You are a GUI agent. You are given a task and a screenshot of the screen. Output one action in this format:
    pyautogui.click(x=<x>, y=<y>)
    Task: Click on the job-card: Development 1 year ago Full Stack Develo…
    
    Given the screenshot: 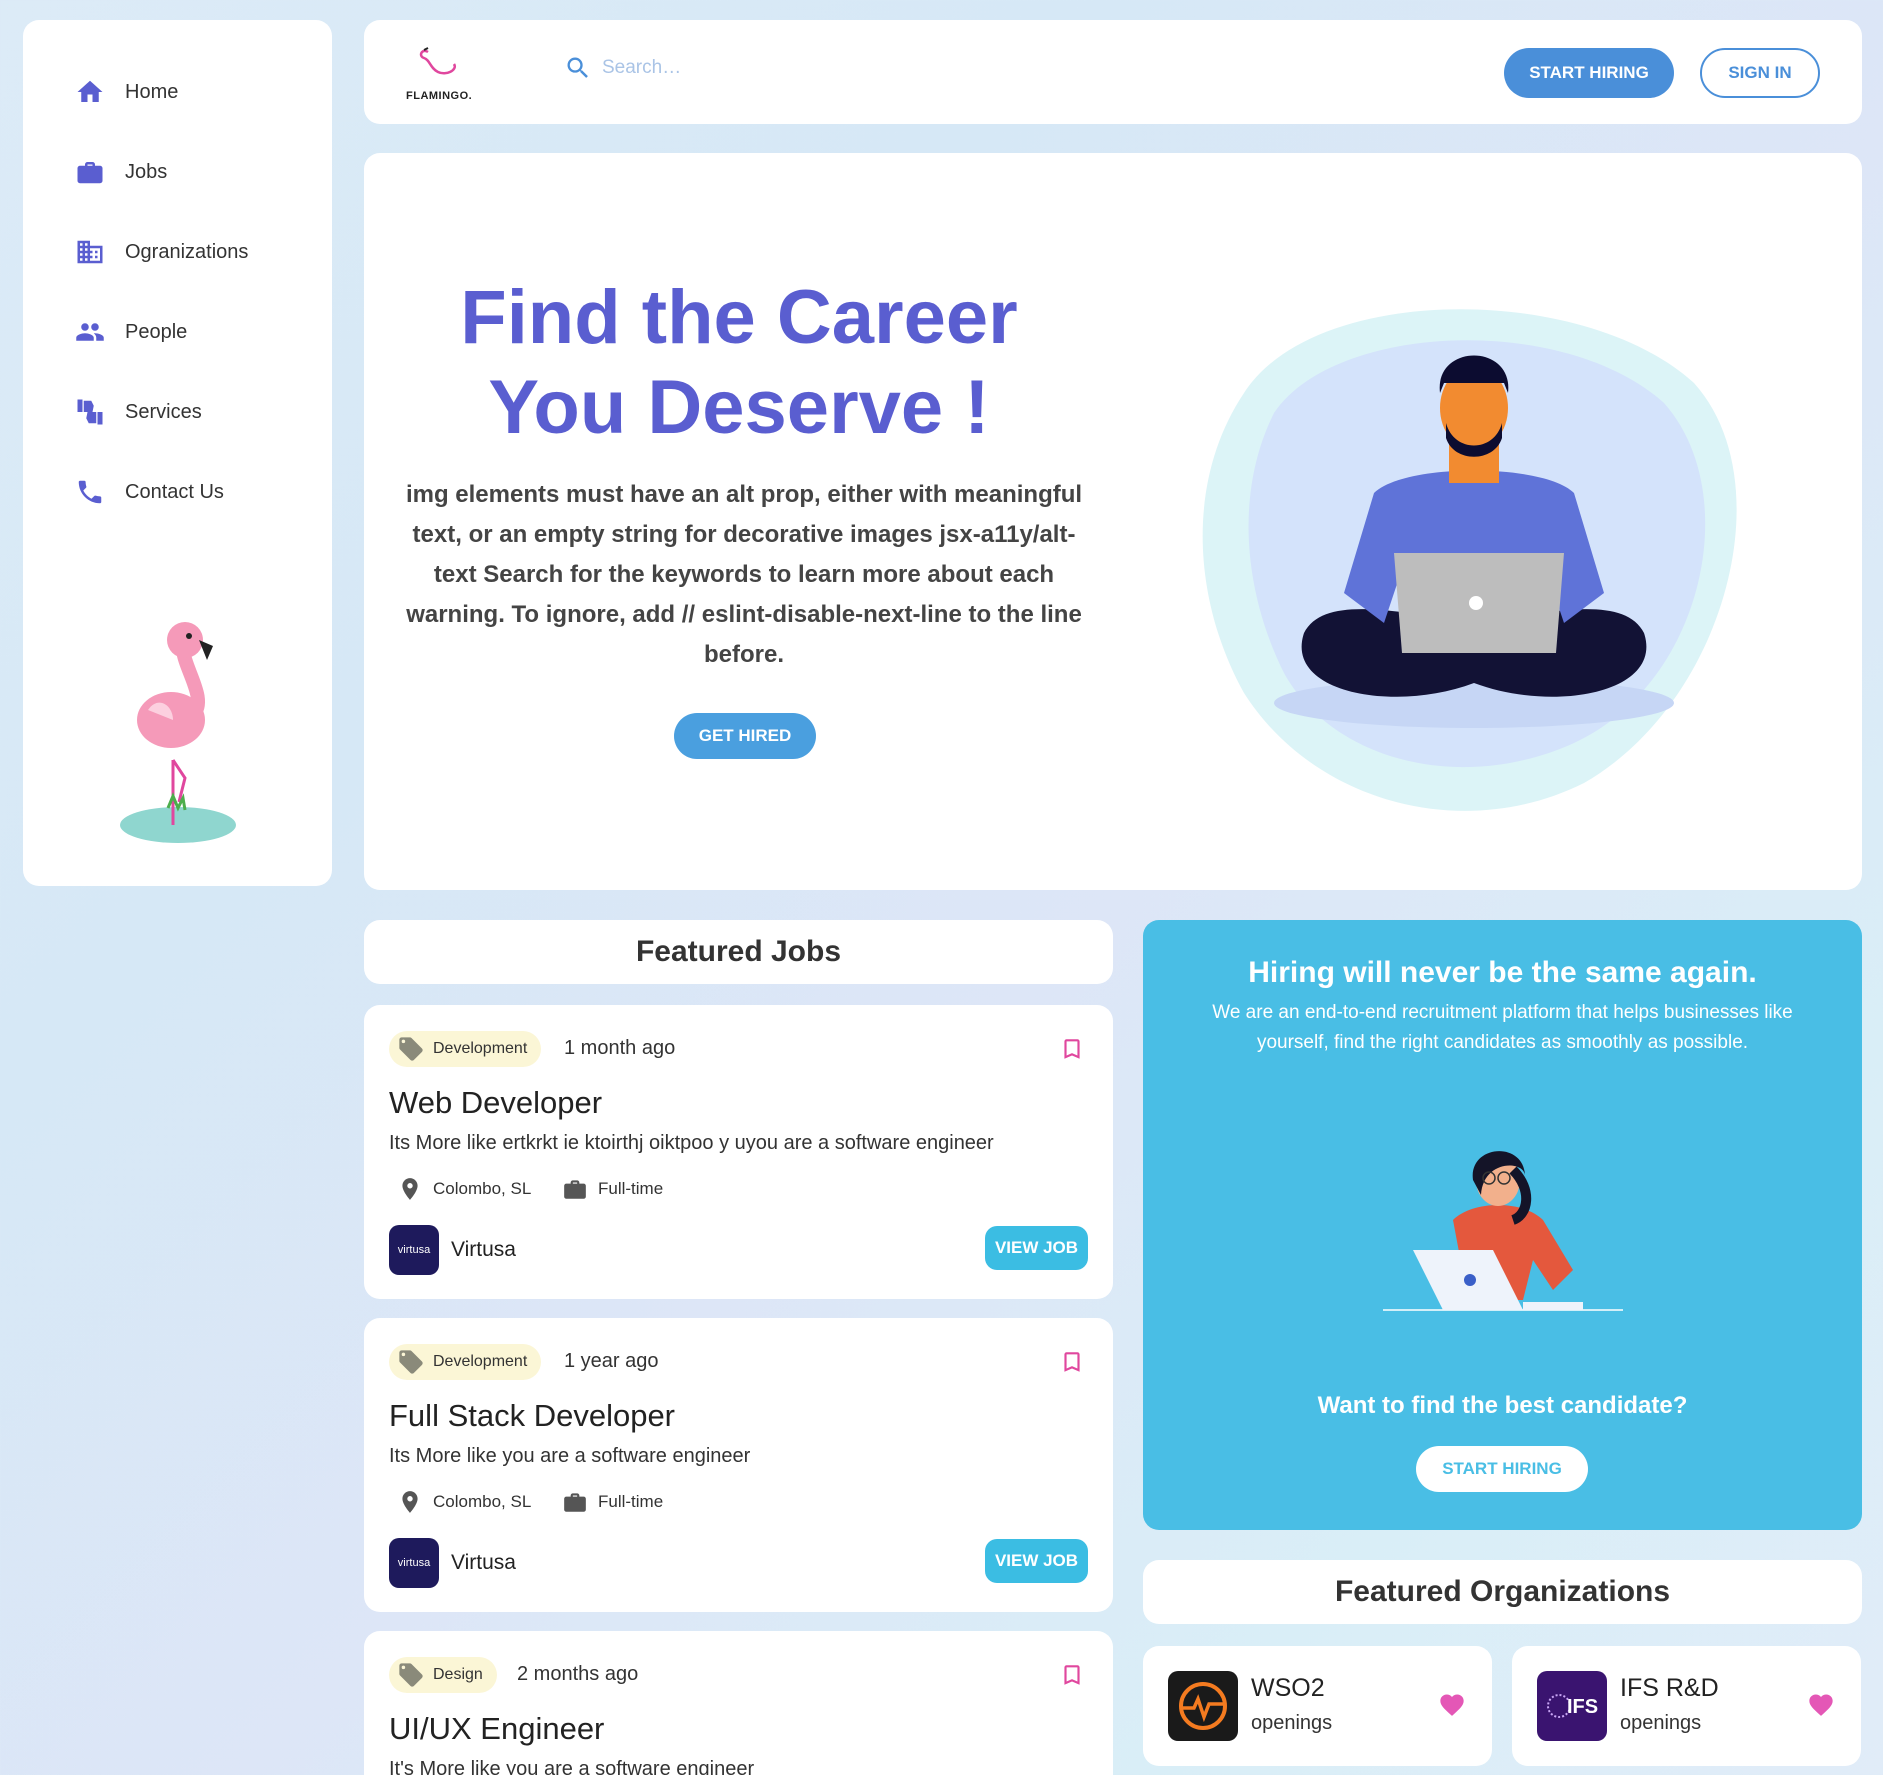 What is the action you would take?
    pyautogui.click(x=738, y=1465)
    